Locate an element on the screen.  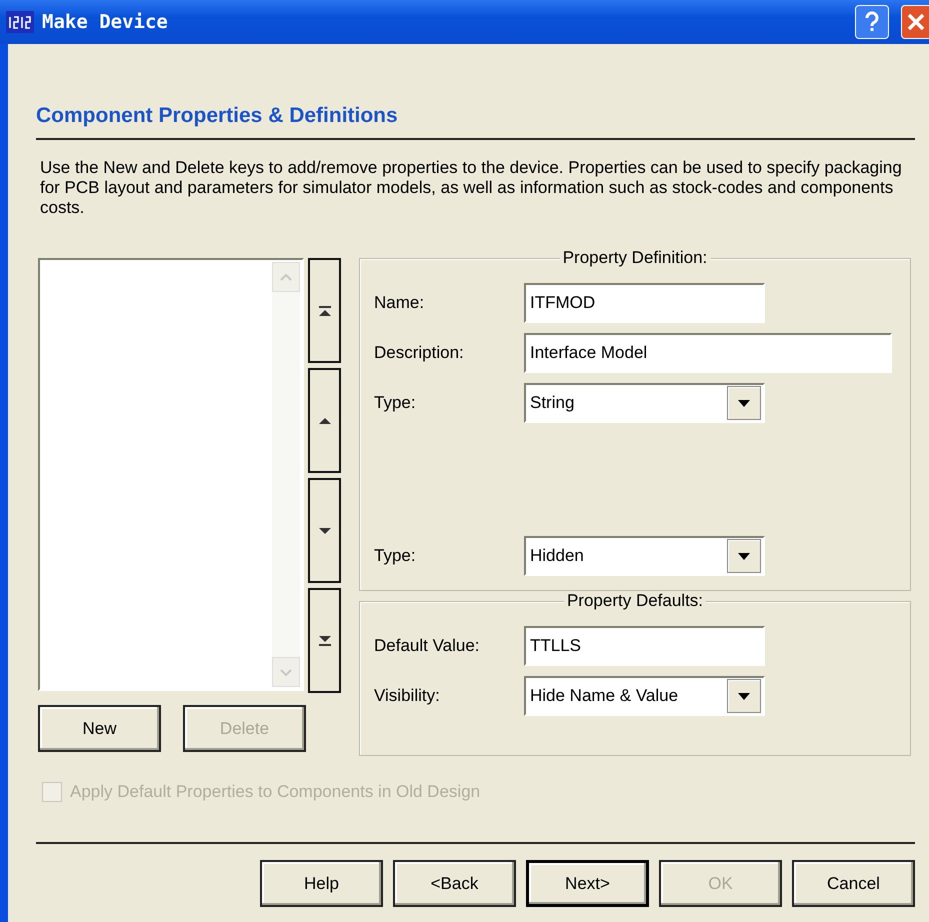
text-field: Interface Model is located at coordinates (708, 353).